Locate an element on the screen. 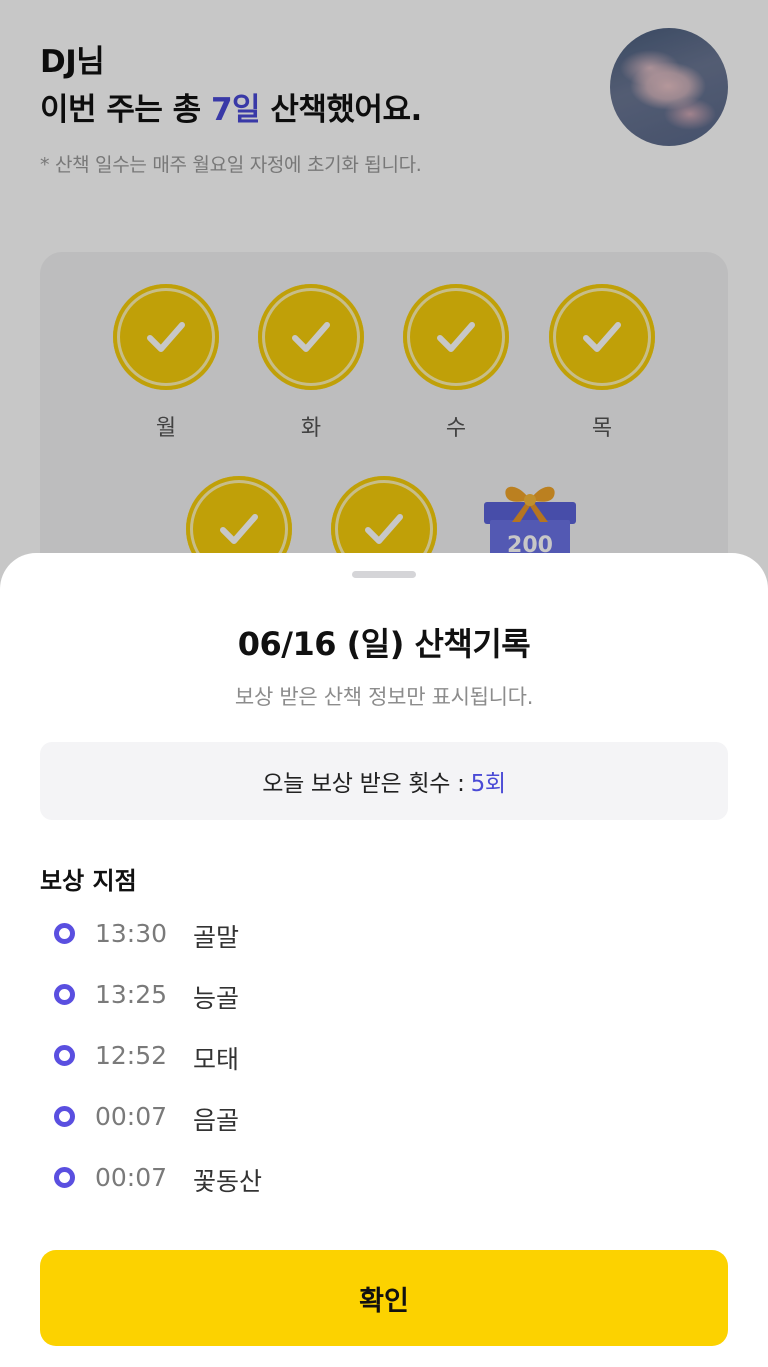 This screenshot has height=1367, width=768. section-title: 보상 지점 is located at coordinates (88, 881).